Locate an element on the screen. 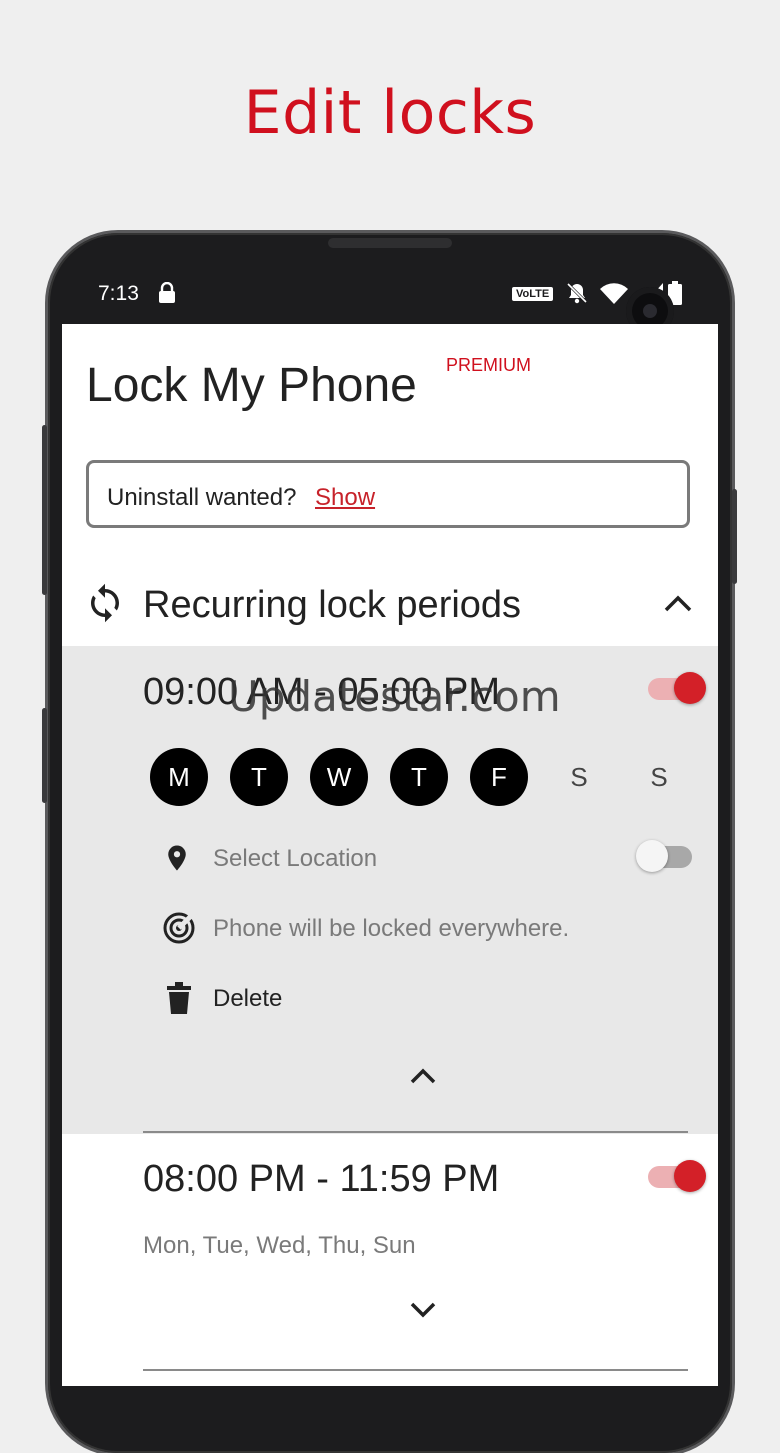 This screenshot has height=1453, width=780. uninstall-banner: Uninstall wanted? Show is located at coordinates (388, 494).